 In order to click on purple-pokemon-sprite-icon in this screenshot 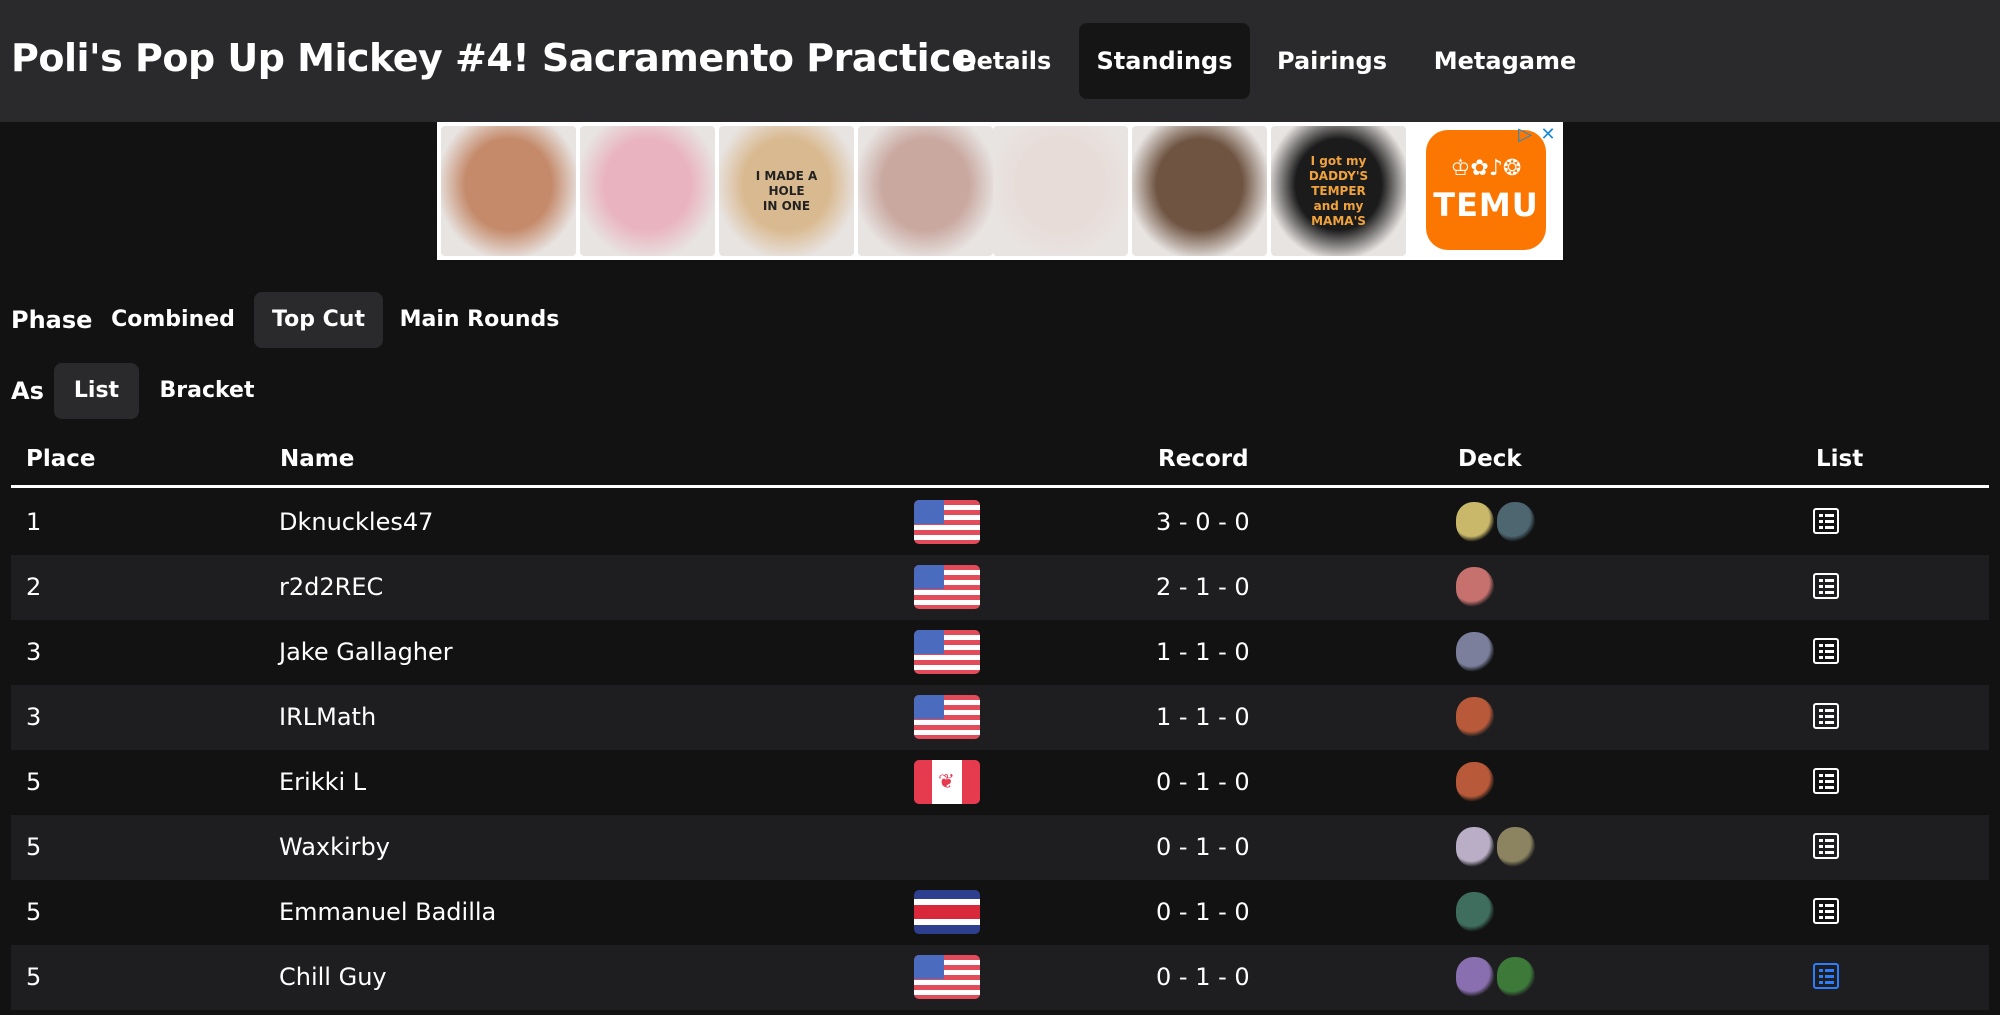, I will do `click(1475, 977)`.